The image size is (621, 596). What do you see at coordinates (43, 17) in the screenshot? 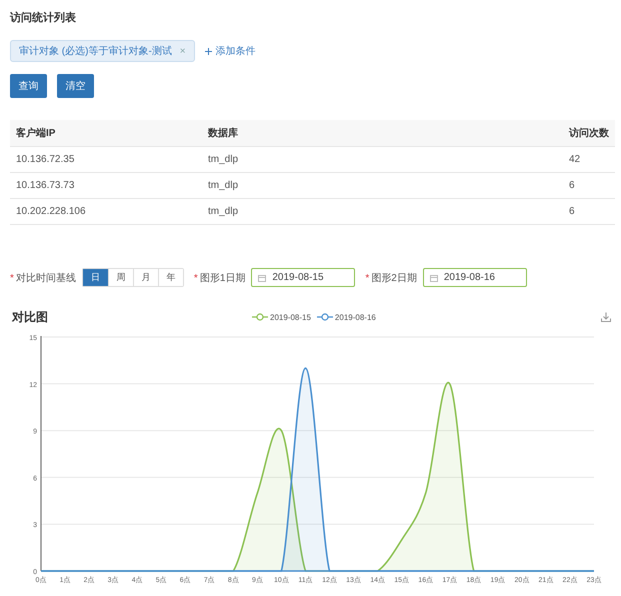
I see `page-title: 访问统计列表` at bounding box center [43, 17].